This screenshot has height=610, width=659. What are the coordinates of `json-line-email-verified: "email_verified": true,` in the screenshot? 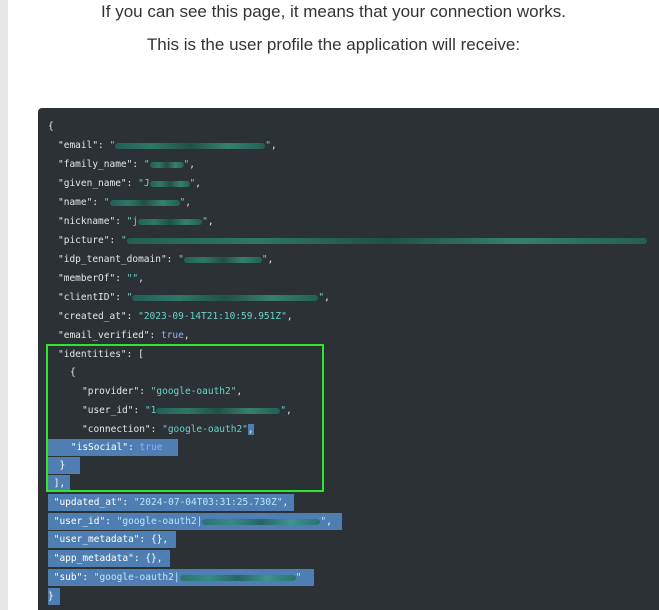 It's located at (124, 335).